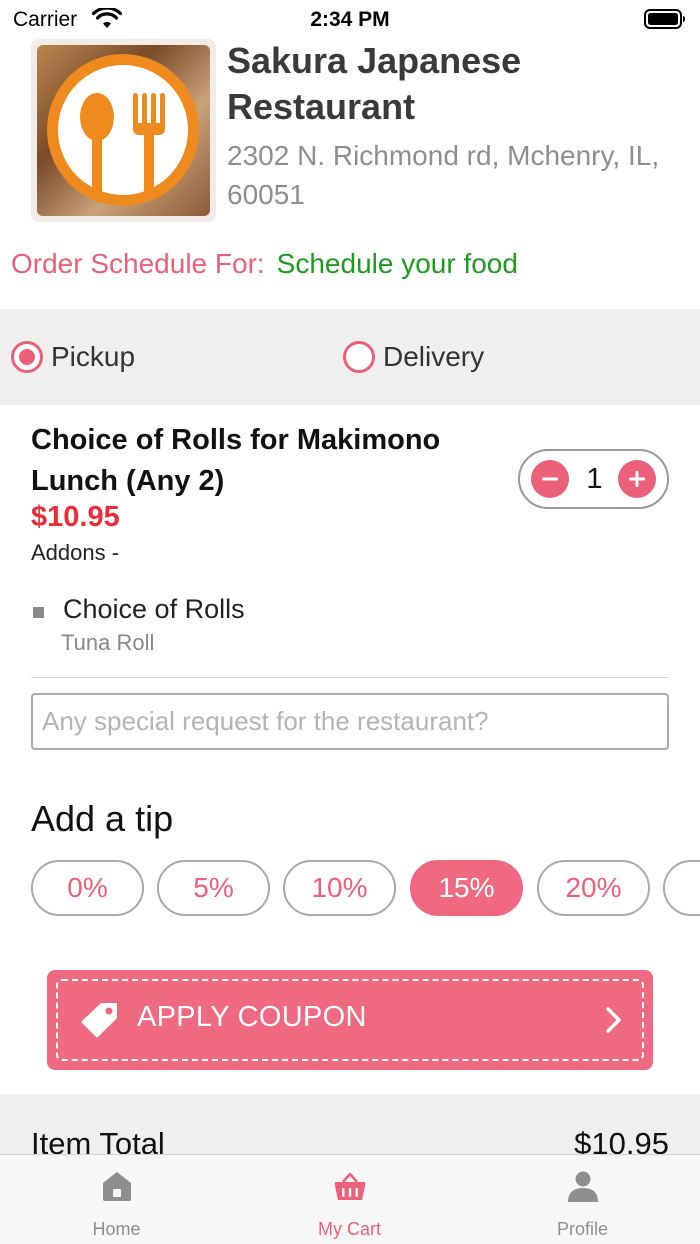  Describe the element at coordinates (434, 356) in the screenshot. I see `delivery-label: Delivery` at that location.